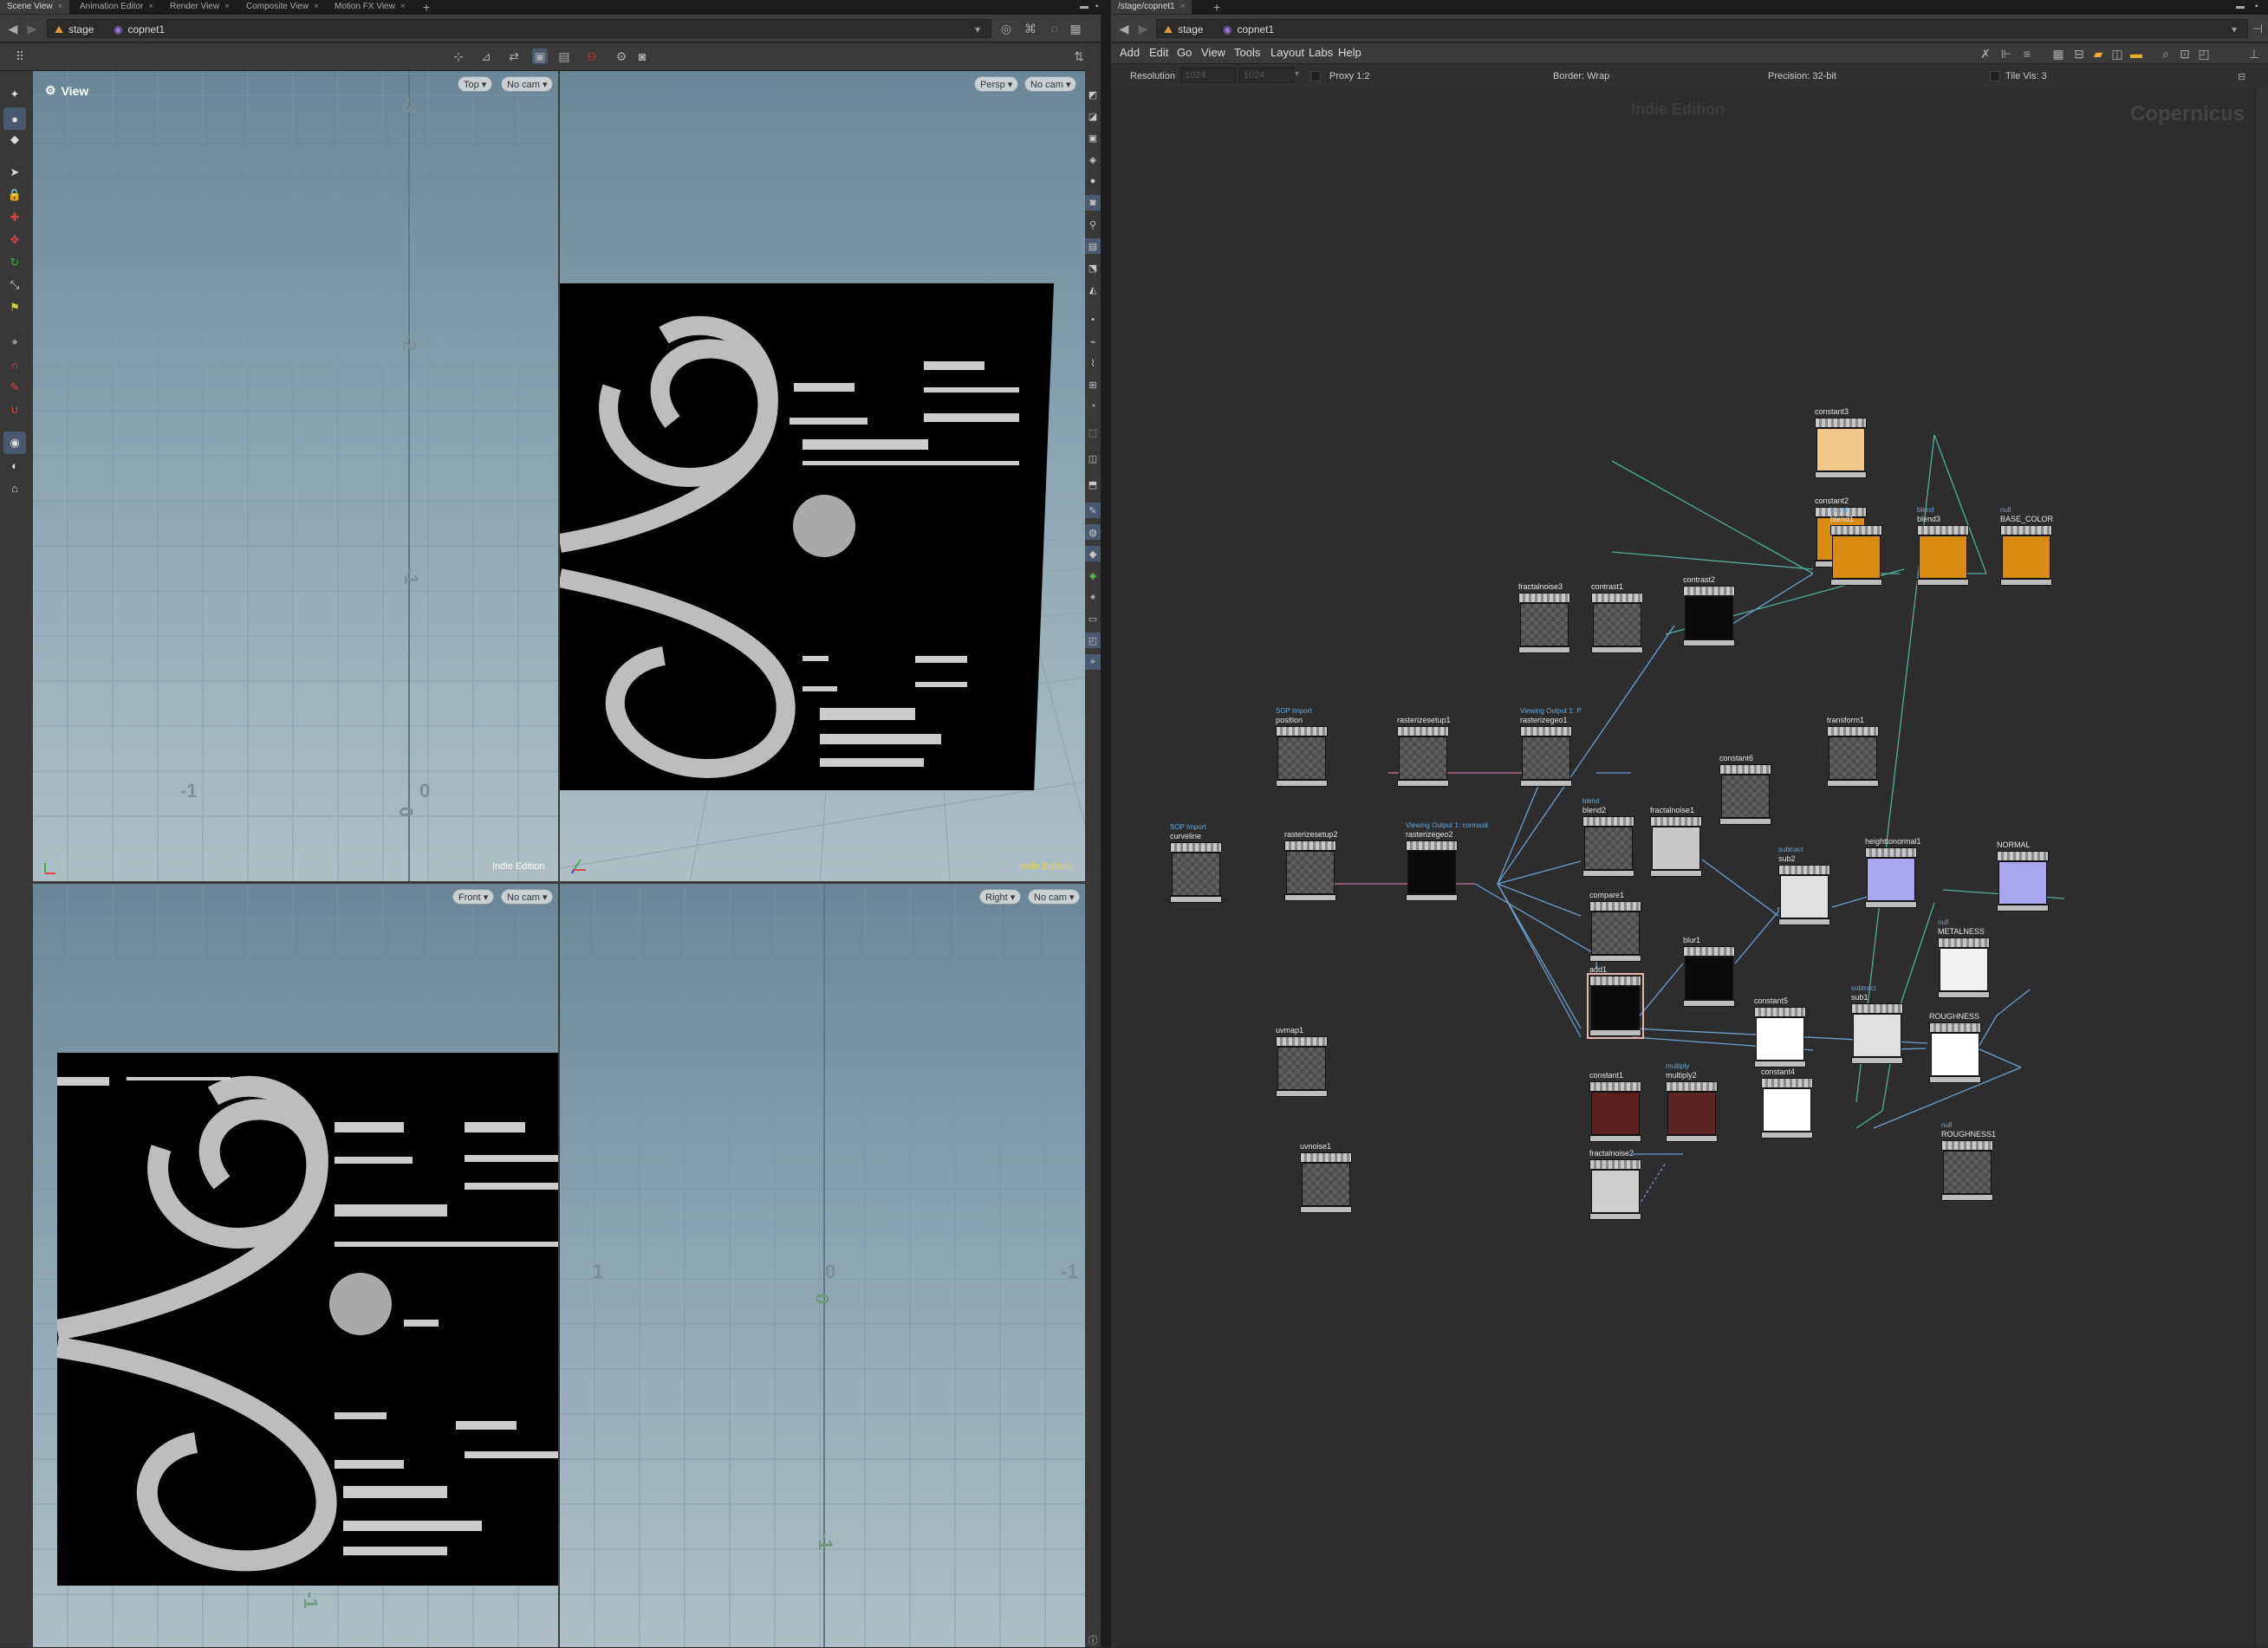 This screenshot has width=2268, height=1648. Describe the element at coordinates (2257, 28) in the screenshot. I see `pin-icon: ⊣` at that location.